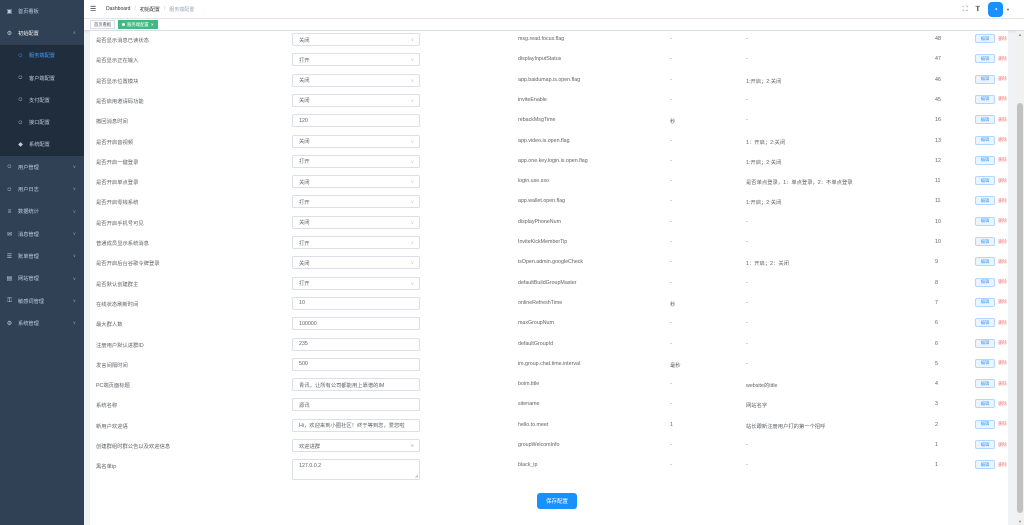  What do you see at coordinates (356, 324) in the screenshot?
I see `config-input: 100000` at bounding box center [356, 324].